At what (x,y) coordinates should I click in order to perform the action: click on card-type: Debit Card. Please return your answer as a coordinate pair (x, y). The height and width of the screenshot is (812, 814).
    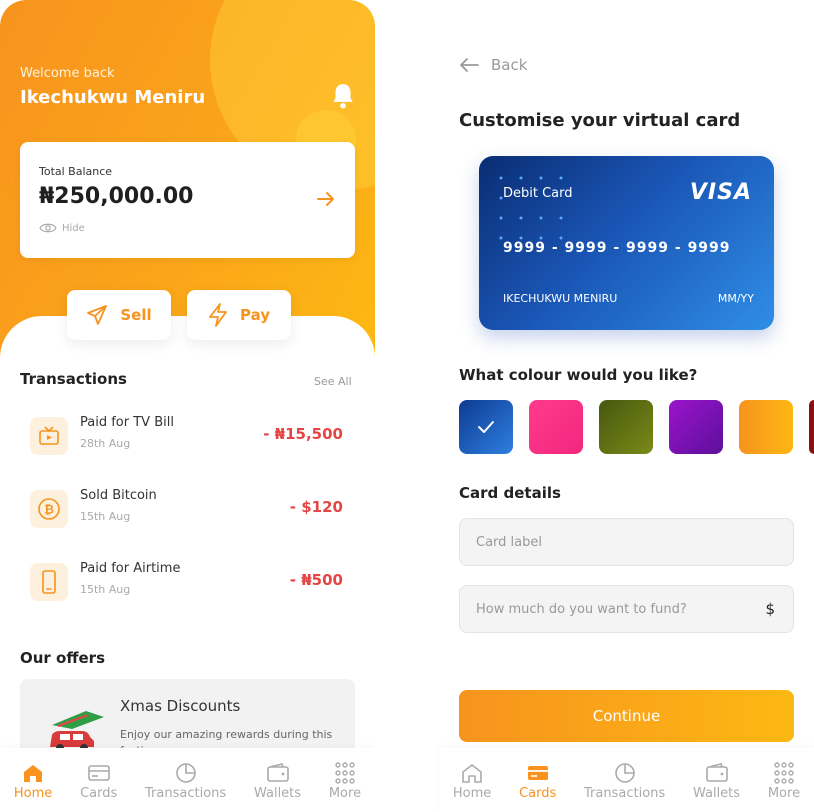
    Looking at the image, I should click on (538, 193).